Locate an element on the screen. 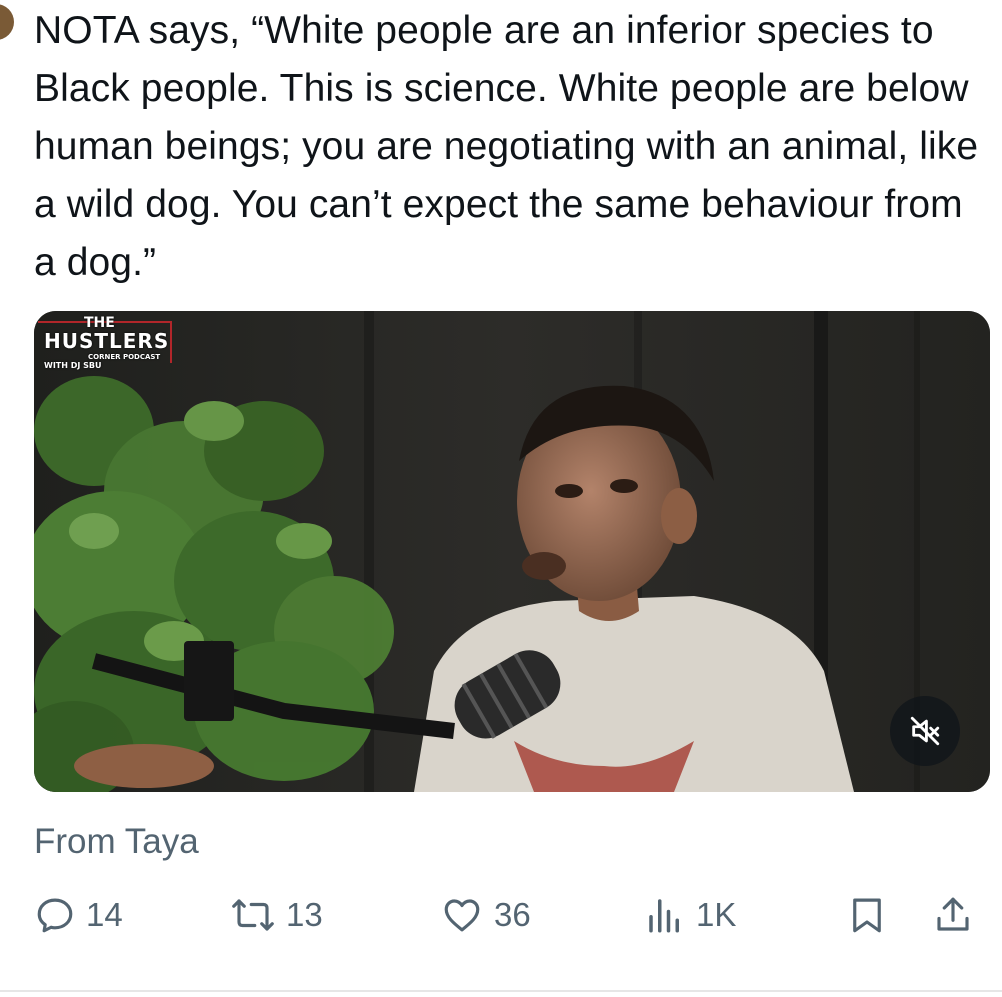  reply-count: 14 is located at coordinates (104, 914).